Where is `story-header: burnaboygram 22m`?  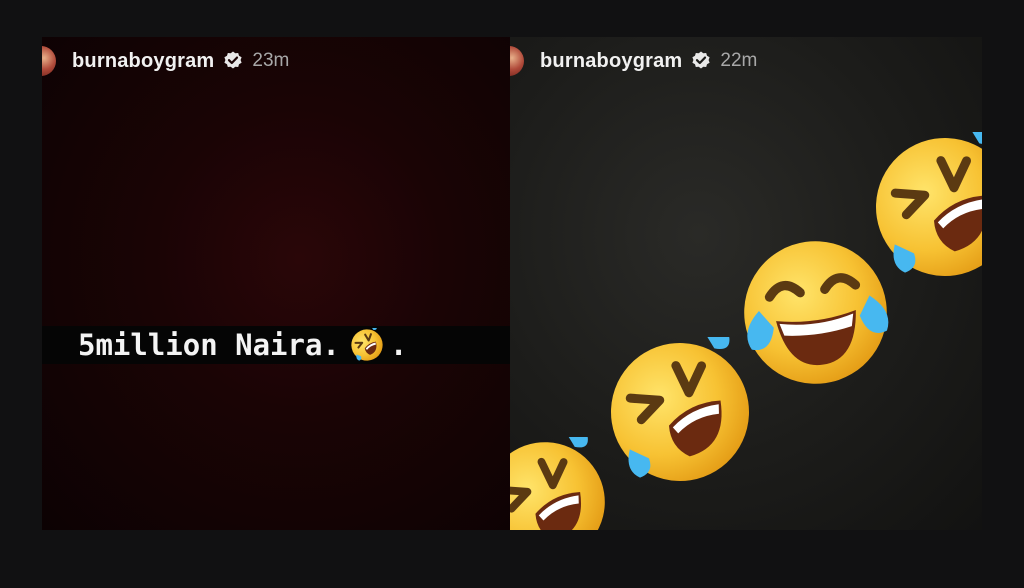
story-header: burnaboygram 22m is located at coordinates (746, 61).